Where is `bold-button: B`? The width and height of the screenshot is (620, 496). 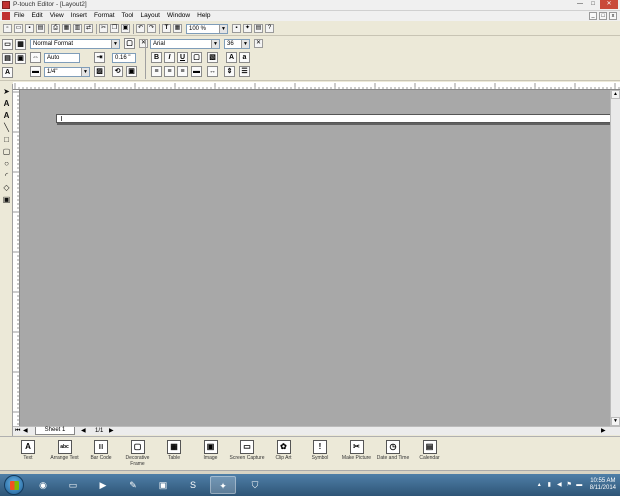
bold-button: B is located at coordinates (156, 57).